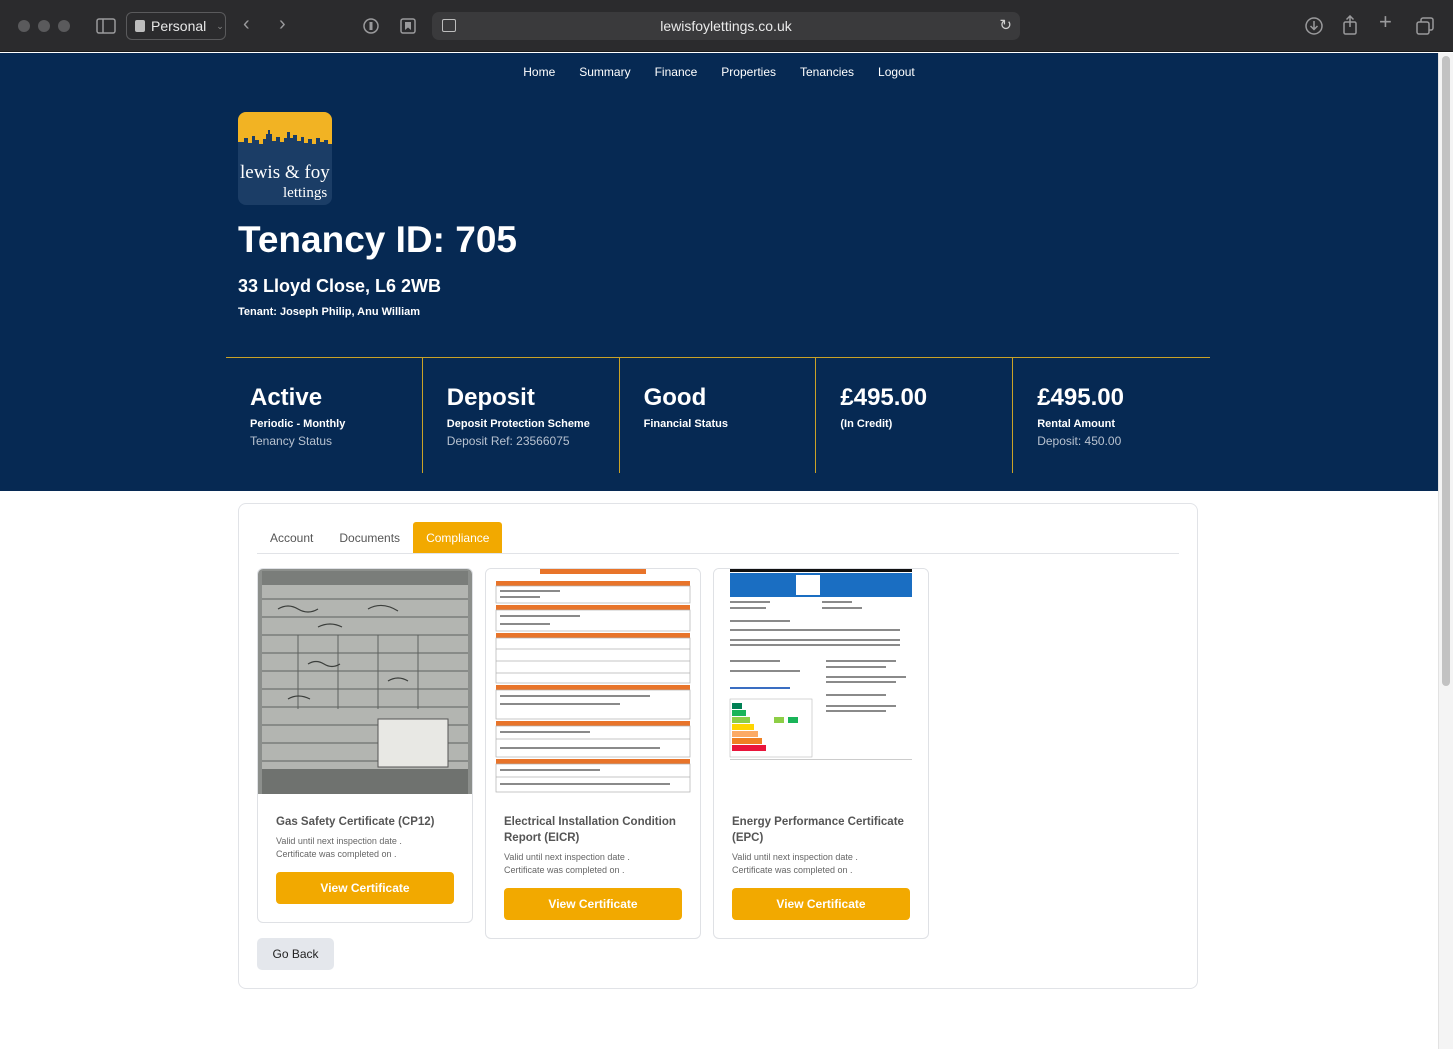  I want to click on window-zoom-button, so click(64, 26).